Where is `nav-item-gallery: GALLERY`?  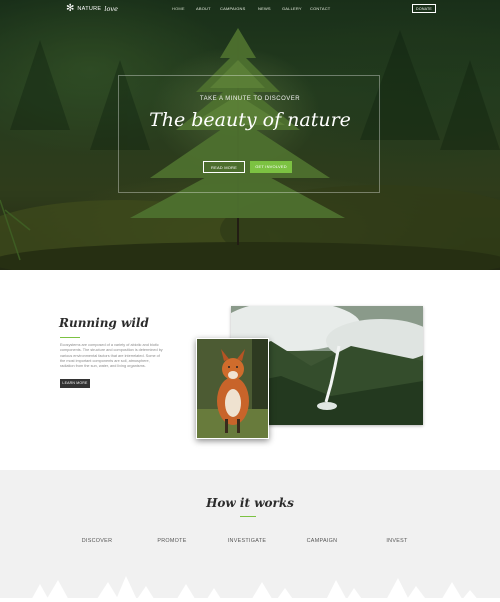 nav-item-gallery: GALLERY is located at coordinates (296, 8).